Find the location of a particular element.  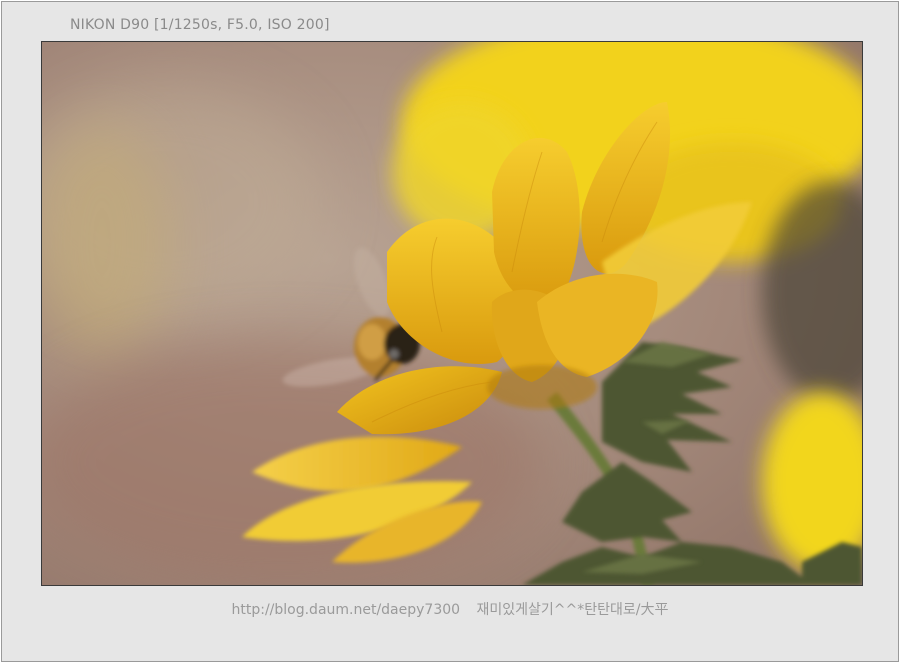

blog-url: http://blog.daum.net/daepy7300 is located at coordinates (345, 610).